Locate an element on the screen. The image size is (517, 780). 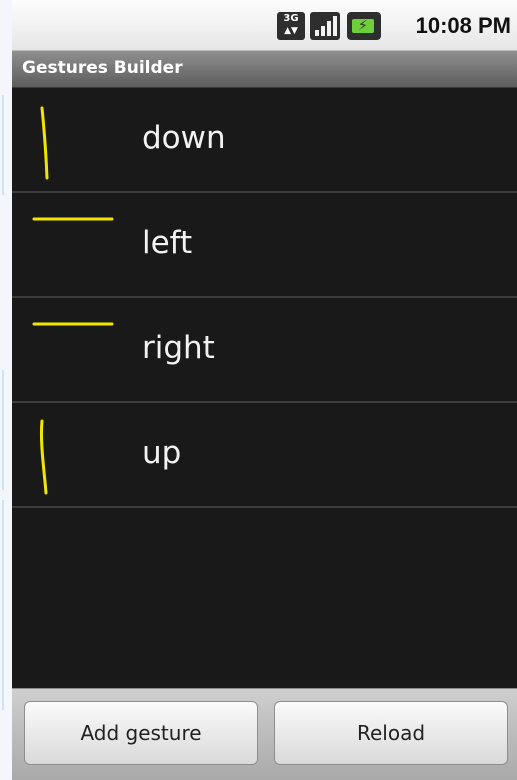
network-label: 3G is located at coordinates (291, 18).